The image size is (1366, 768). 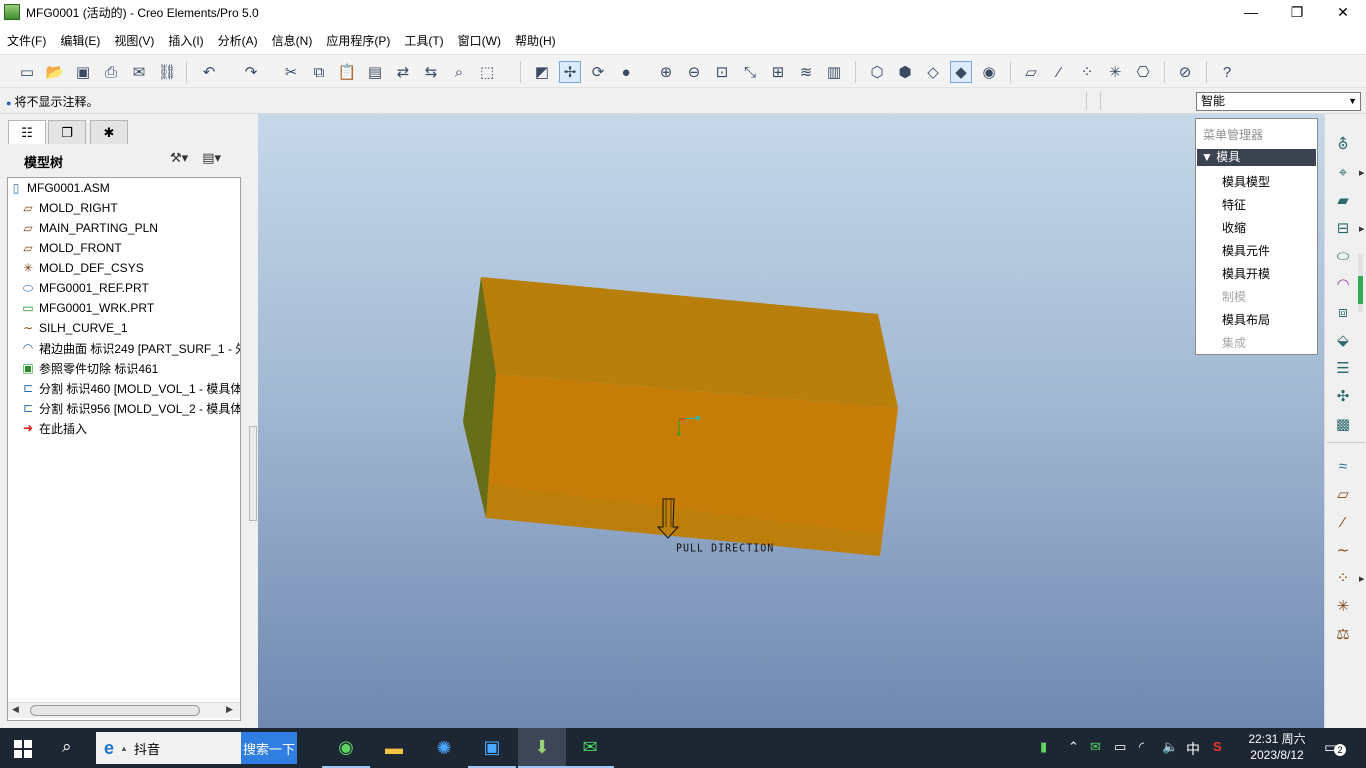 What do you see at coordinates (1193, 749) in the screenshot?
I see `ime-icon: 中` at bounding box center [1193, 749].